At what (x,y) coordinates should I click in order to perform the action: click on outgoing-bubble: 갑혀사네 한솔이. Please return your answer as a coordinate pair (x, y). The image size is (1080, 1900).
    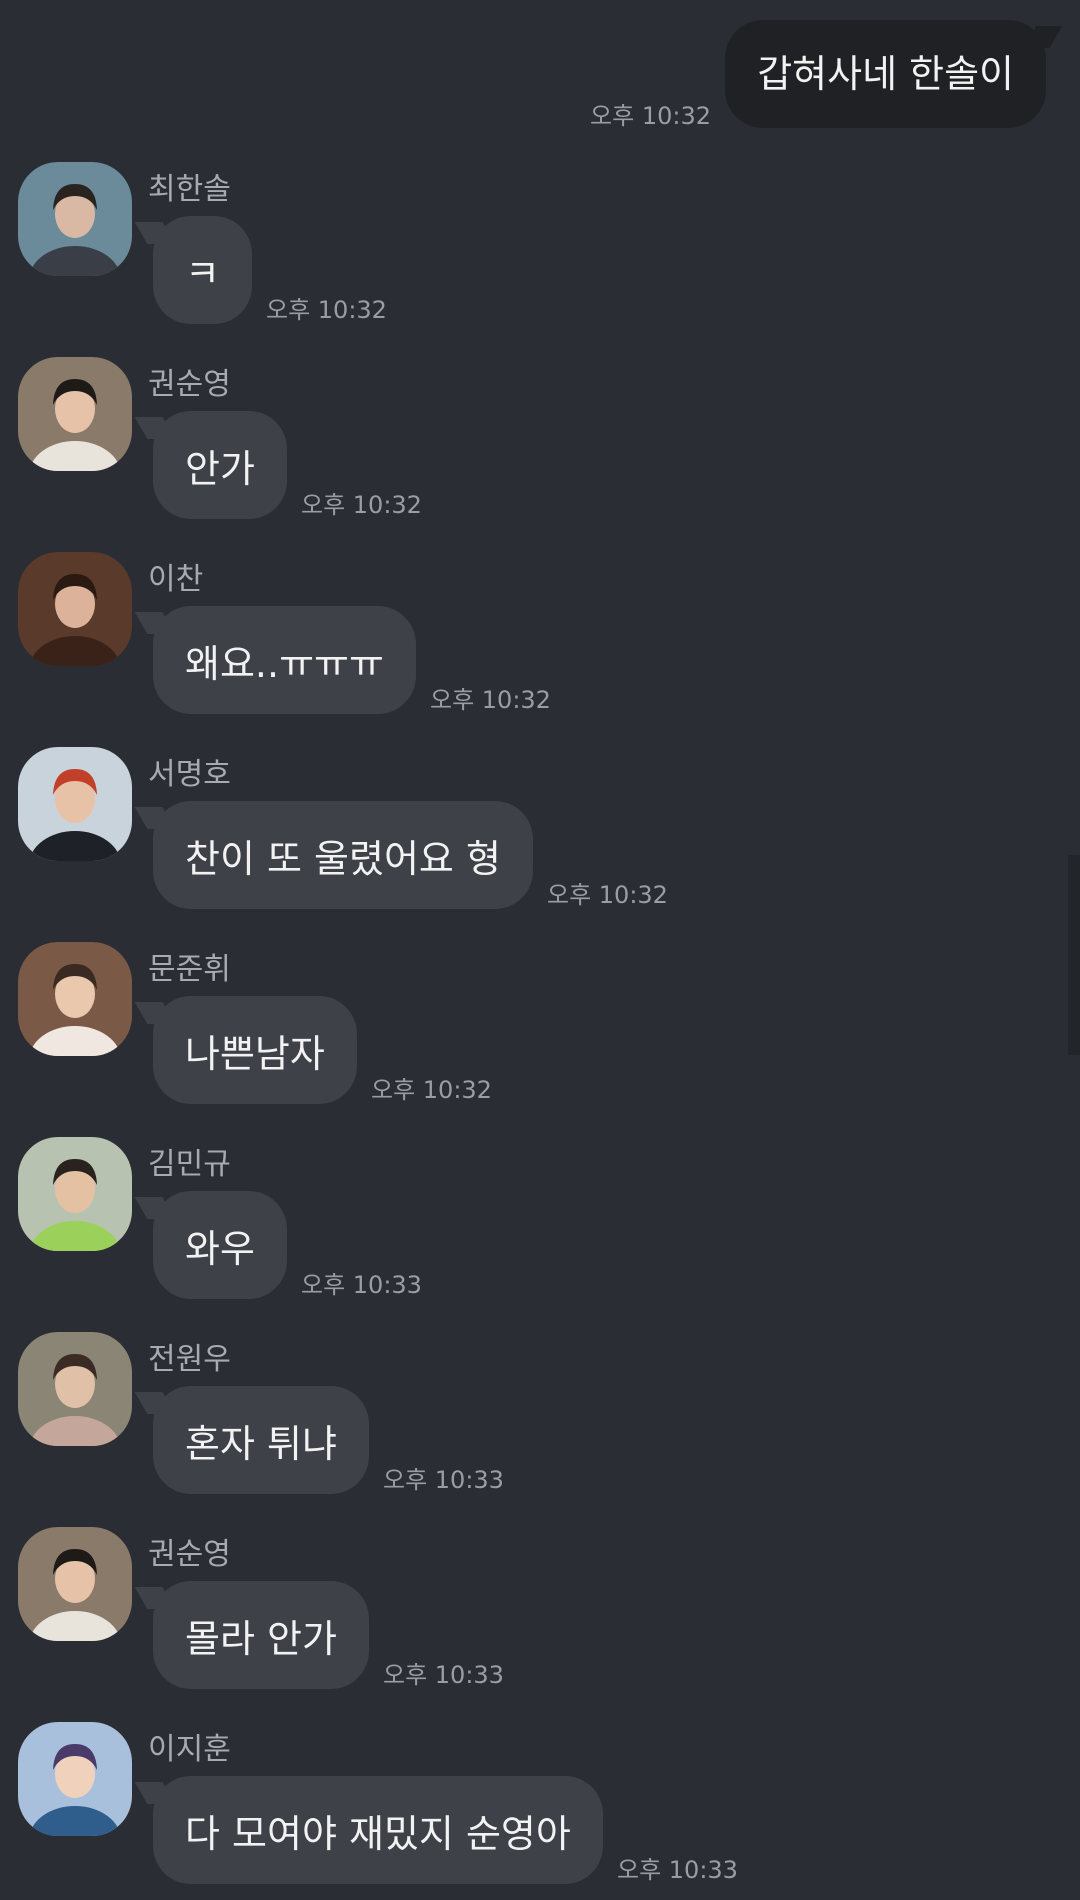
    Looking at the image, I should click on (885, 74).